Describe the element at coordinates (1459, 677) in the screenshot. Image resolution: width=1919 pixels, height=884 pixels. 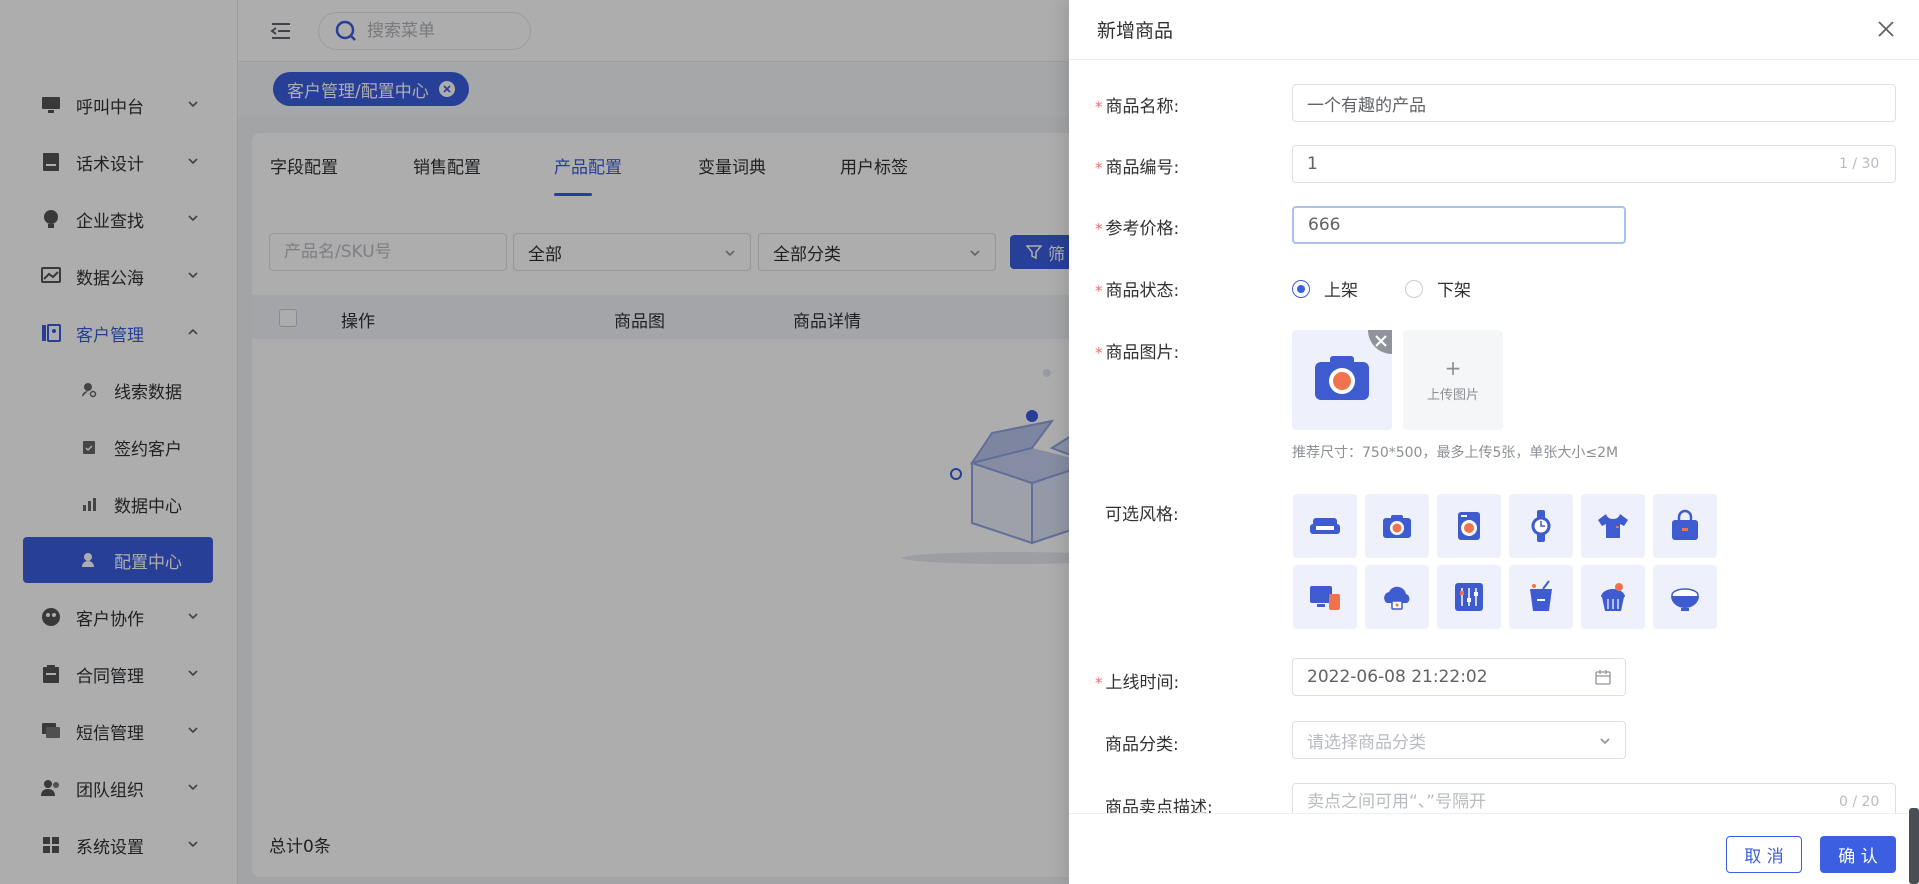
I see `online-time-input` at that location.